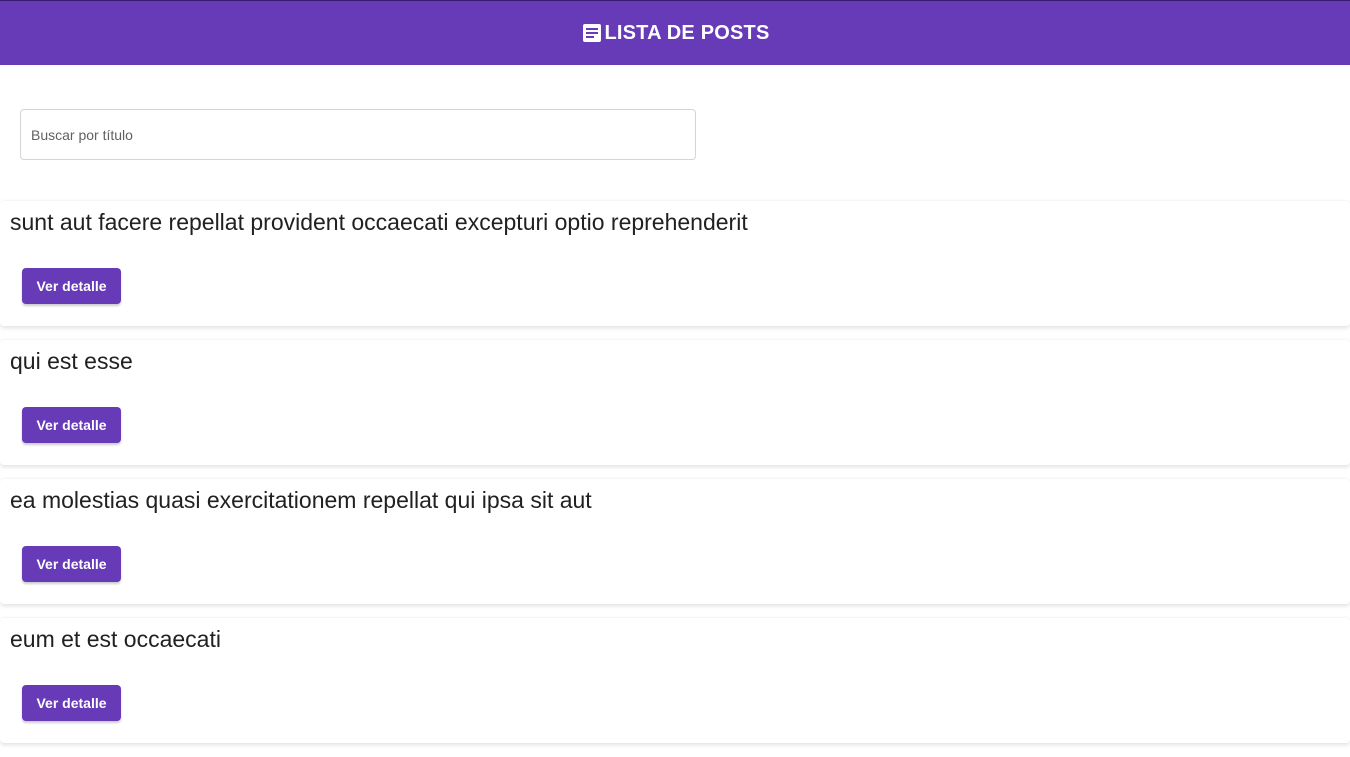  Describe the element at coordinates (115, 639) in the screenshot. I see `post-title: eum et est occaecati` at that location.